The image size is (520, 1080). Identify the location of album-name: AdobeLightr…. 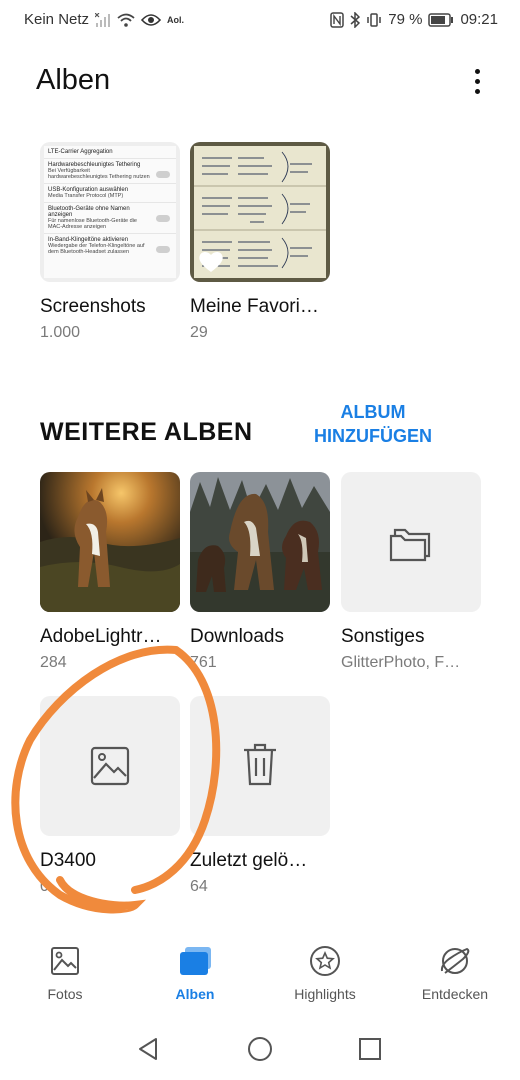
(101, 636).